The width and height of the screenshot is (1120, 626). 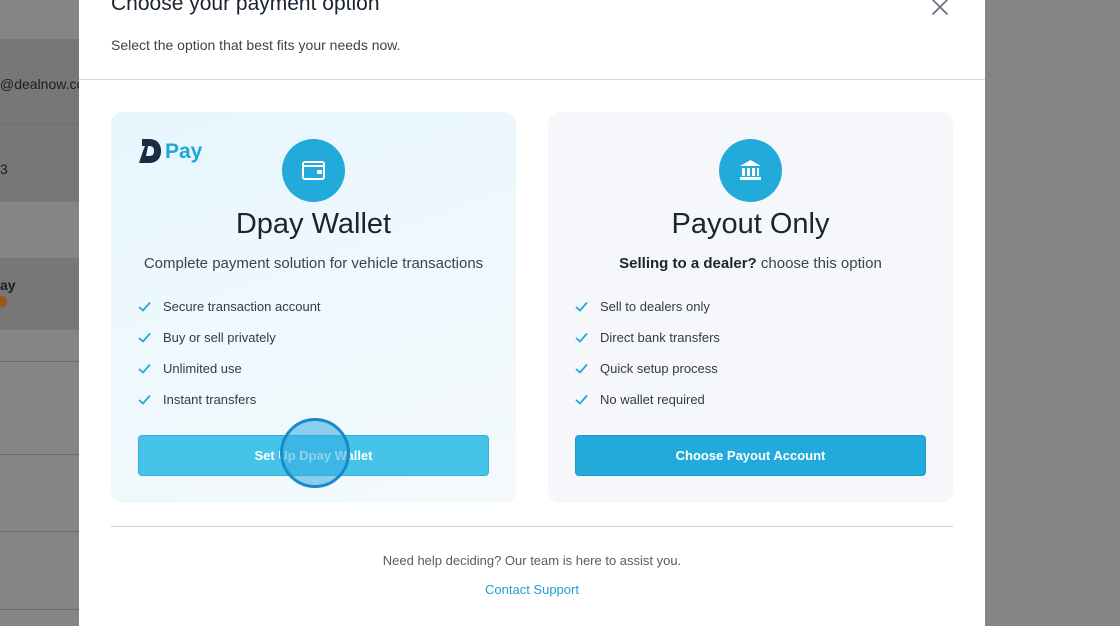 What do you see at coordinates (688, 263) in the screenshot?
I see `card-description-bold: Selling to a dealer?` at bounding box center [688, 263].